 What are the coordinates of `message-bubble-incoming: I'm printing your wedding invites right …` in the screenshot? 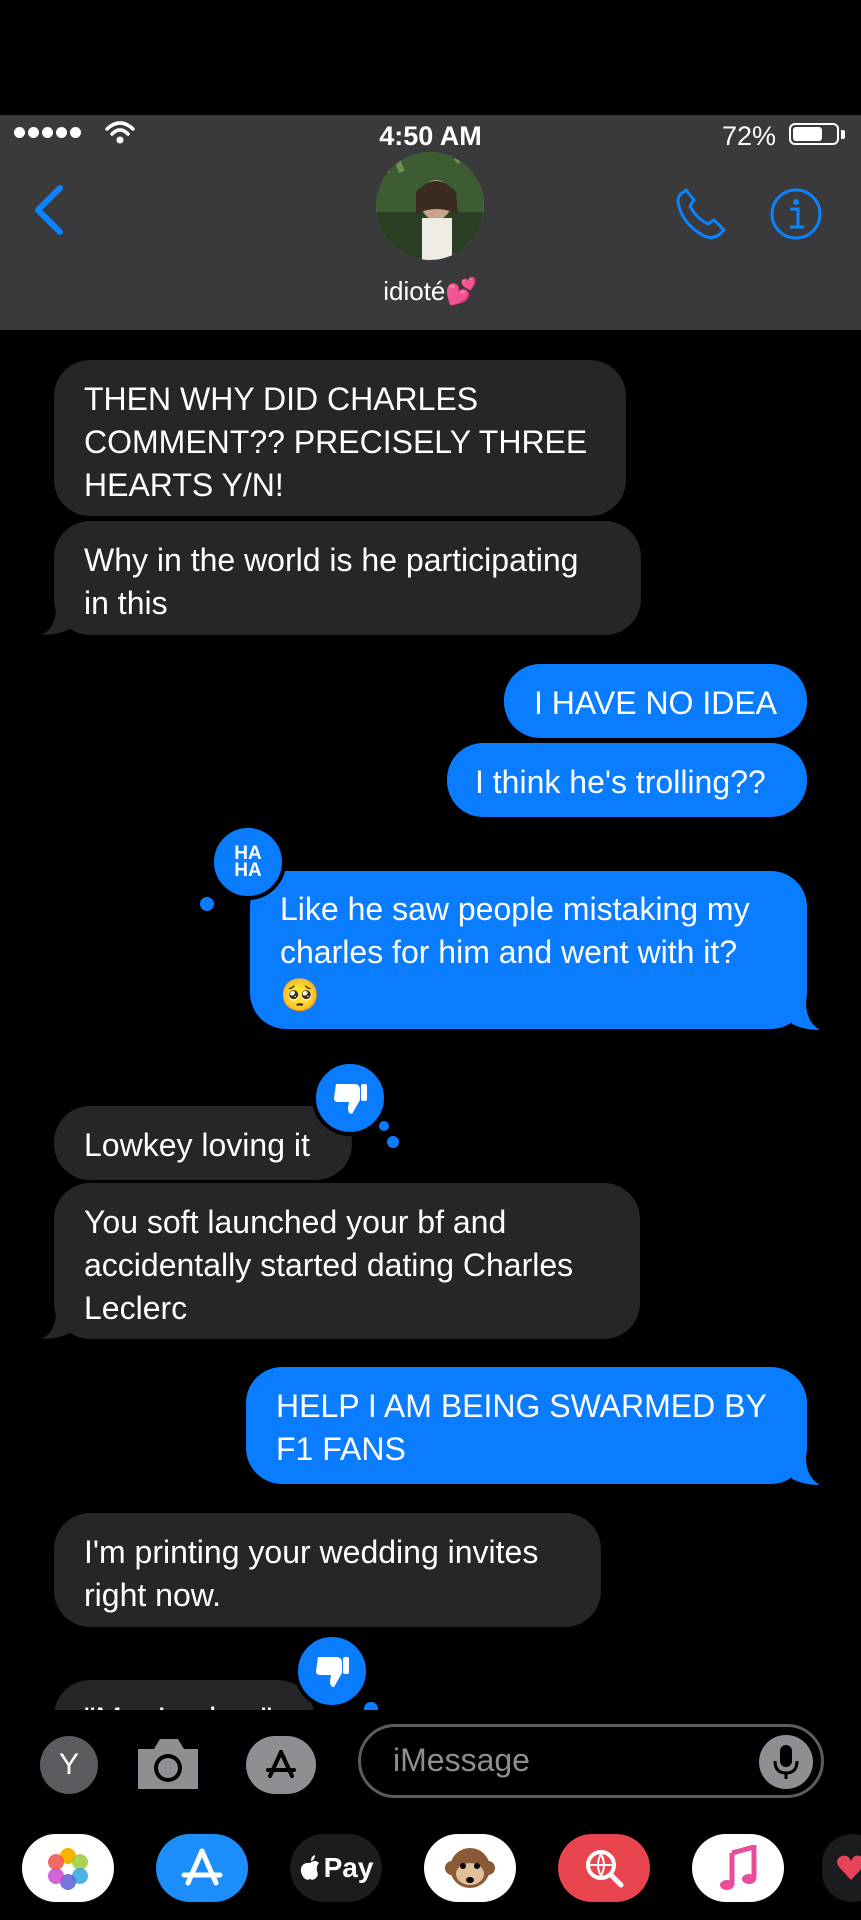 It's located at (327, 1570).